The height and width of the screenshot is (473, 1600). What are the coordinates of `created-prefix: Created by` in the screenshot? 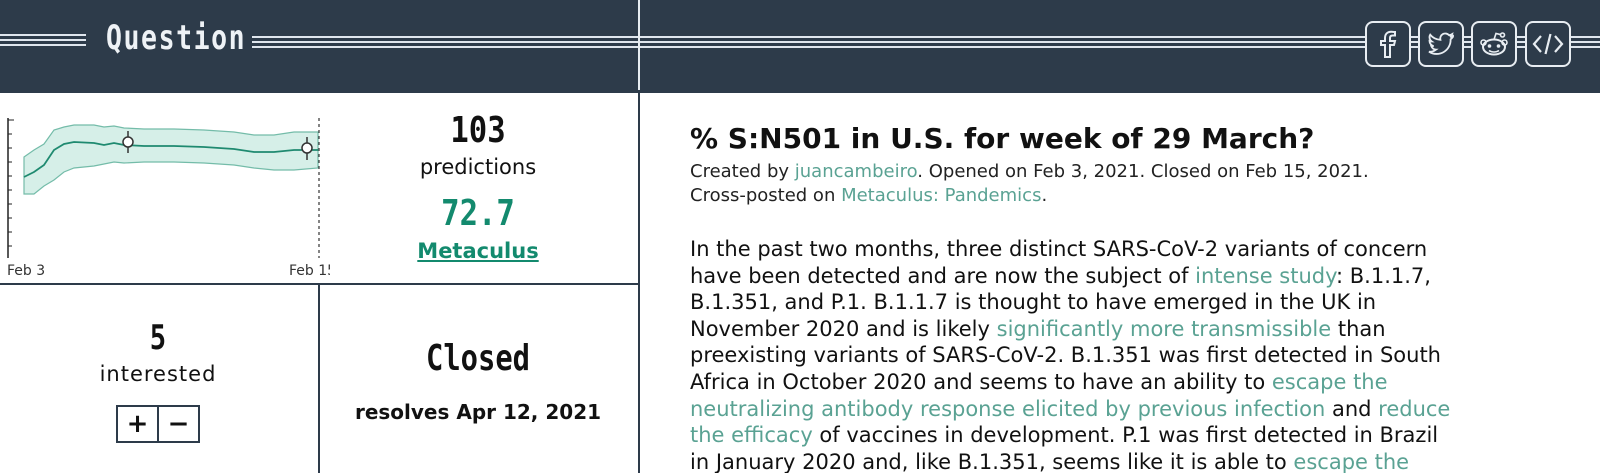 It's located at (742, 171).